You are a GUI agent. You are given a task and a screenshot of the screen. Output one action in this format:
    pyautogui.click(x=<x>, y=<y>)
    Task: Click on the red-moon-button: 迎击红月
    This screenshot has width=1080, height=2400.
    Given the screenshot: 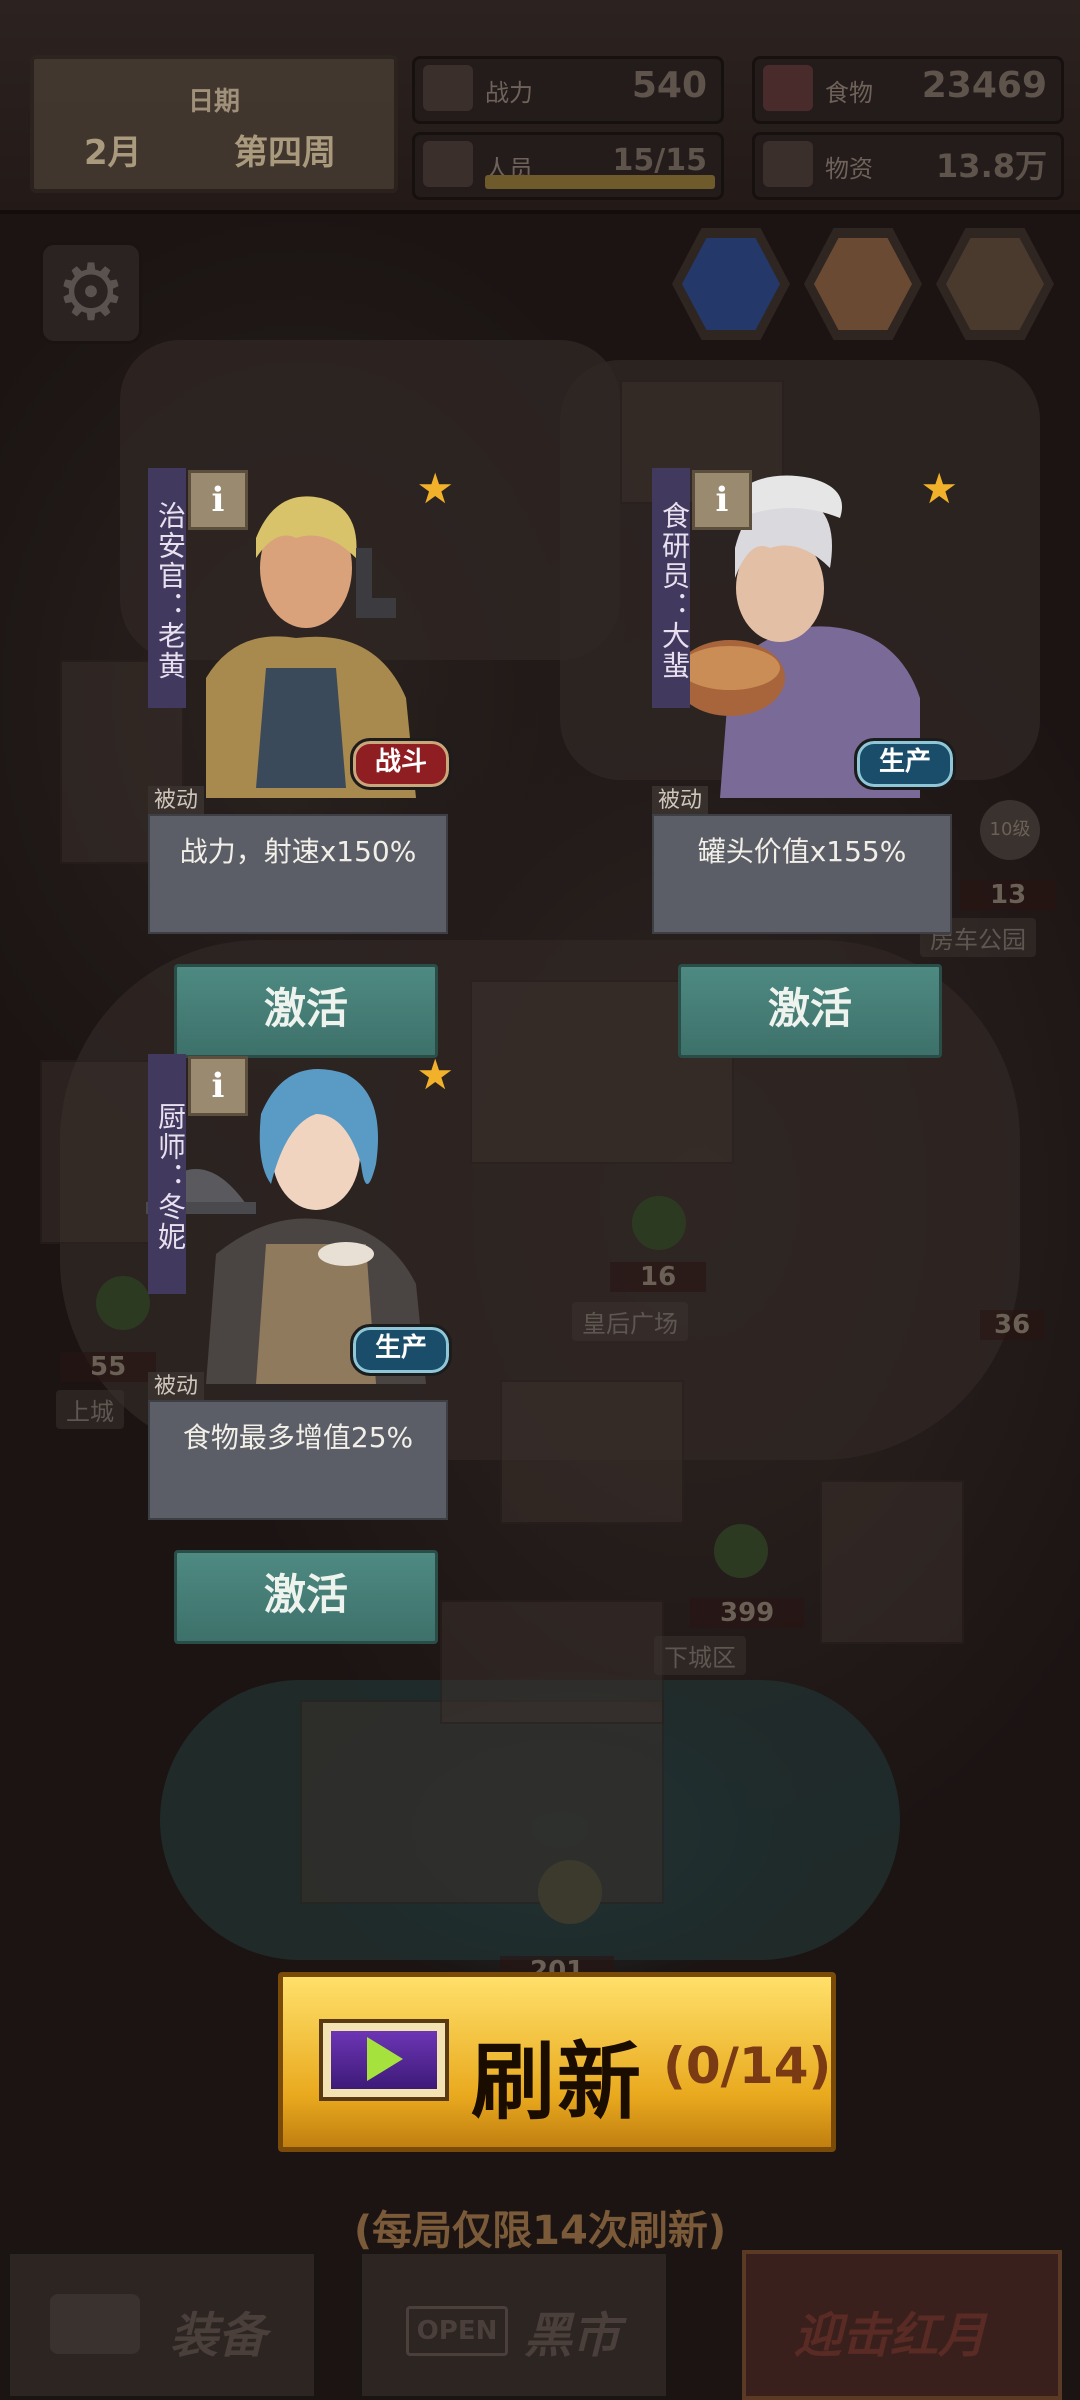 What is the action you would take?
    pyautogui.click(x=902, y=2325)
    